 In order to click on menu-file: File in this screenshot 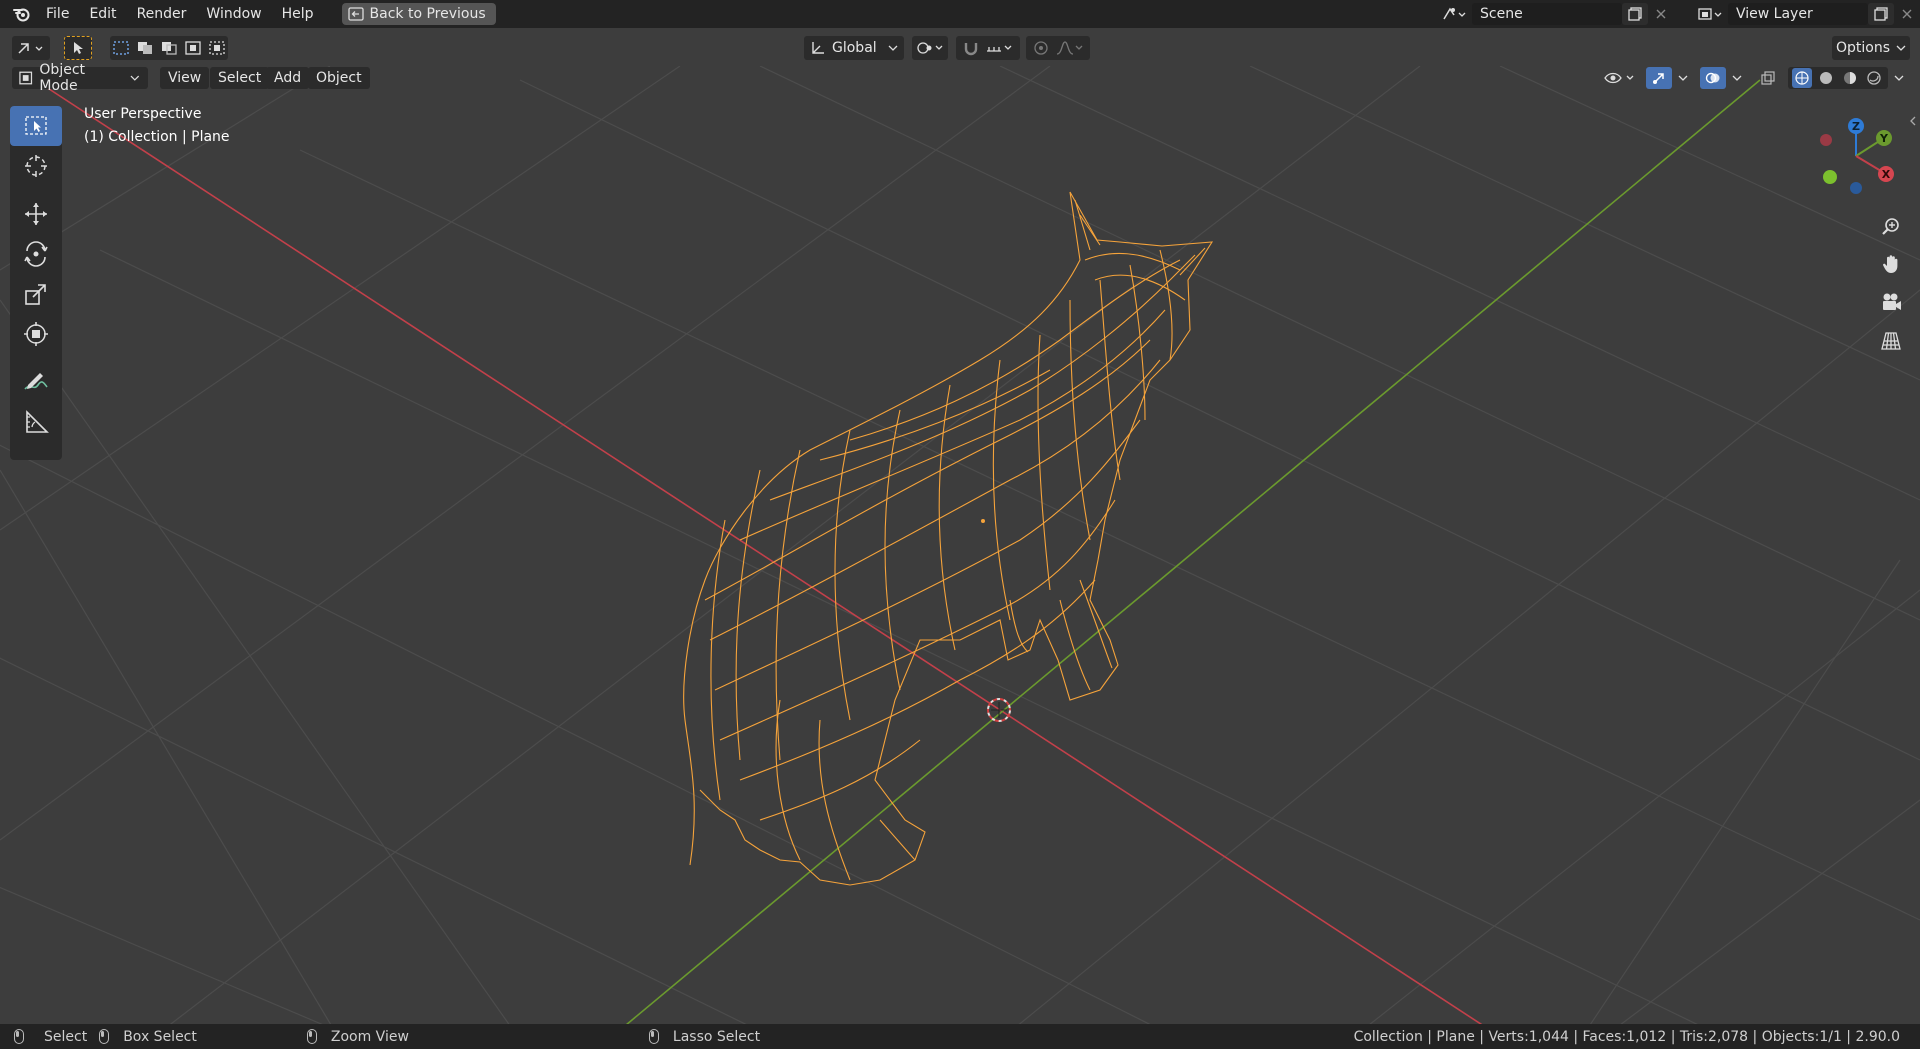, I will do `click(57, 14)`.